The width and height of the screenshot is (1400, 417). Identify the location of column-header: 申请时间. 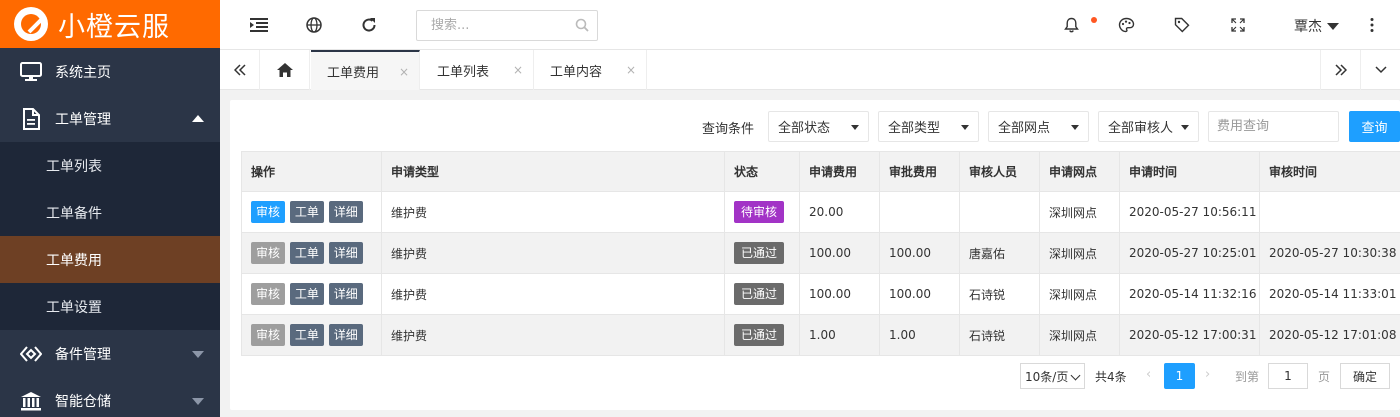
(1189, 171).